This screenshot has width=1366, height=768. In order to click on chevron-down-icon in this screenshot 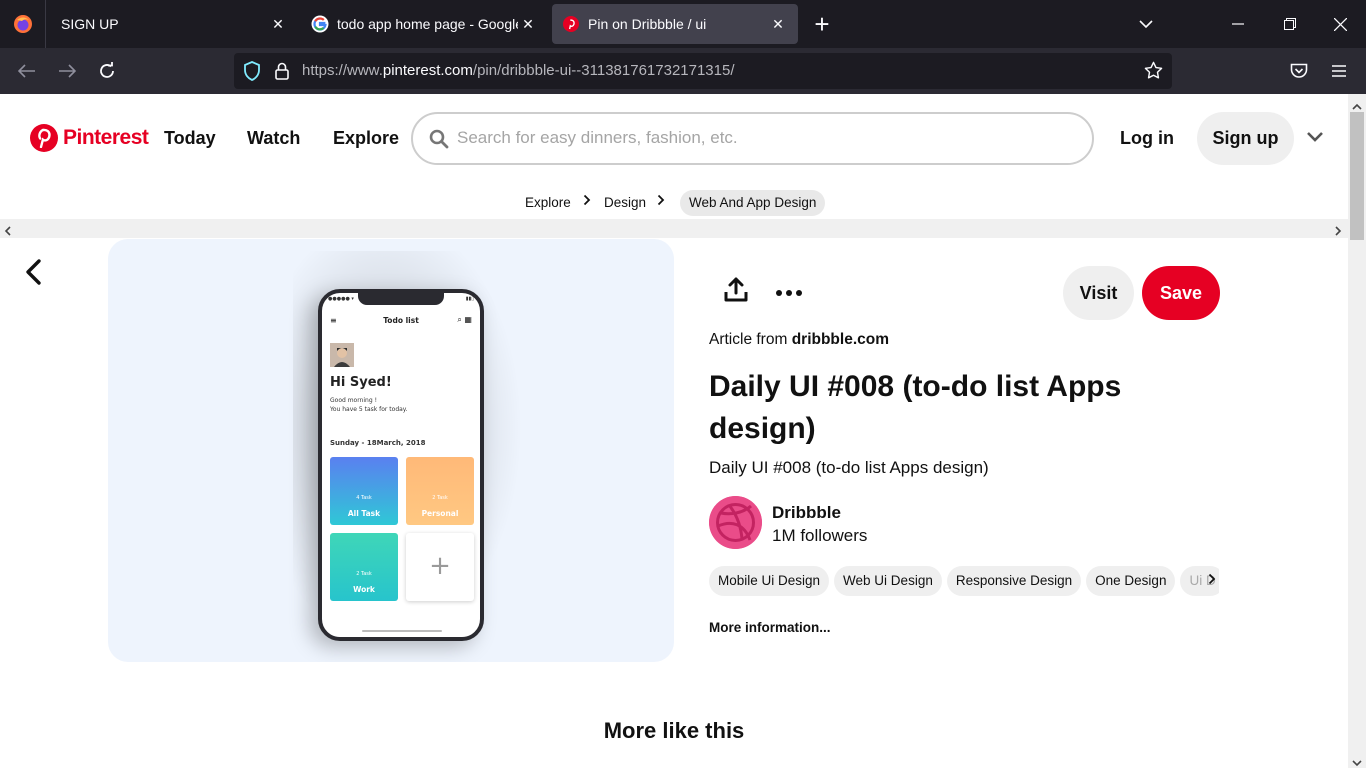, I will do `click(1315, 139)`.